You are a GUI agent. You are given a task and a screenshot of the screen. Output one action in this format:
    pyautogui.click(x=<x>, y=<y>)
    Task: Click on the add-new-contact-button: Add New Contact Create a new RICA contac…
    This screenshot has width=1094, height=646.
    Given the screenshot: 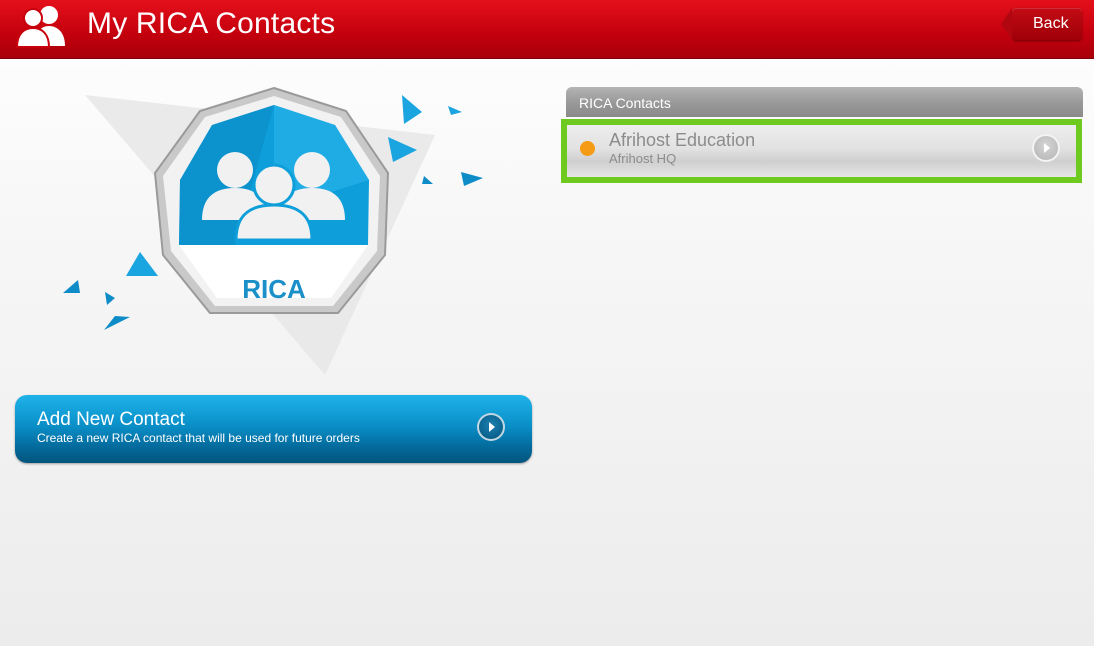 What is the action you would take?
    pyautogui.click(x=273, y=429)
    